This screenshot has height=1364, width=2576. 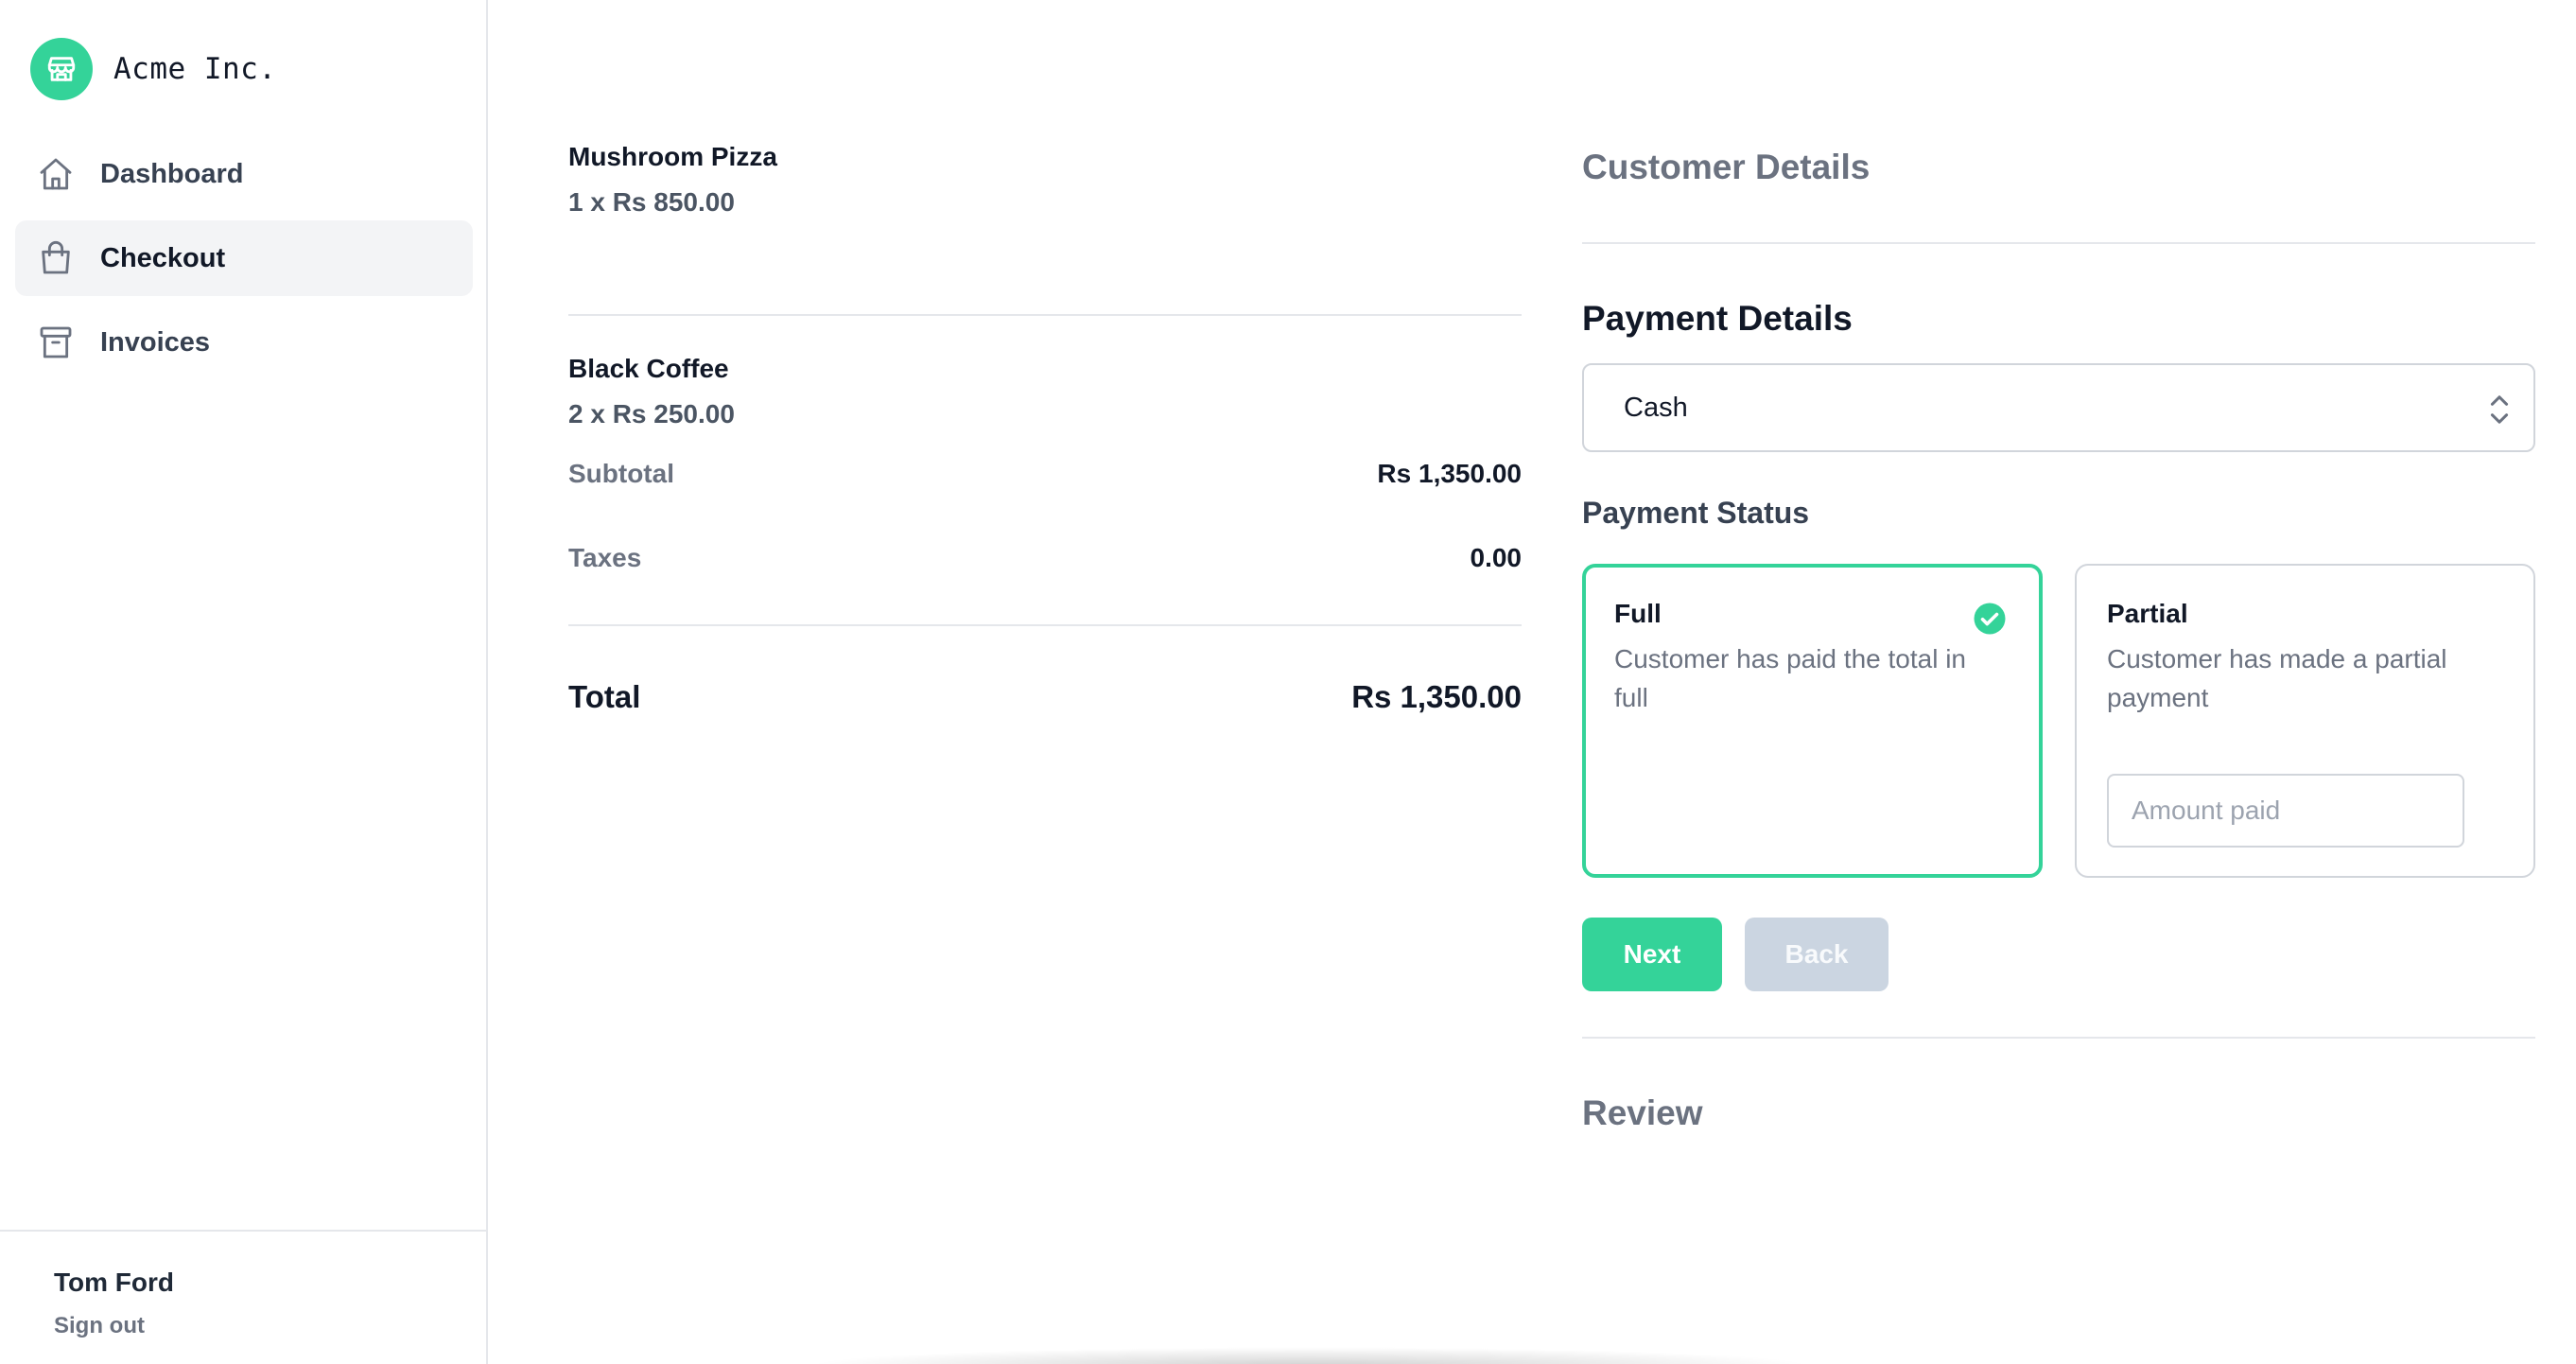 What do you see at coordinates (1656, 407) in the screenshot?
I see `payment-method-value: Cash` at bounding box center [1656, 407].